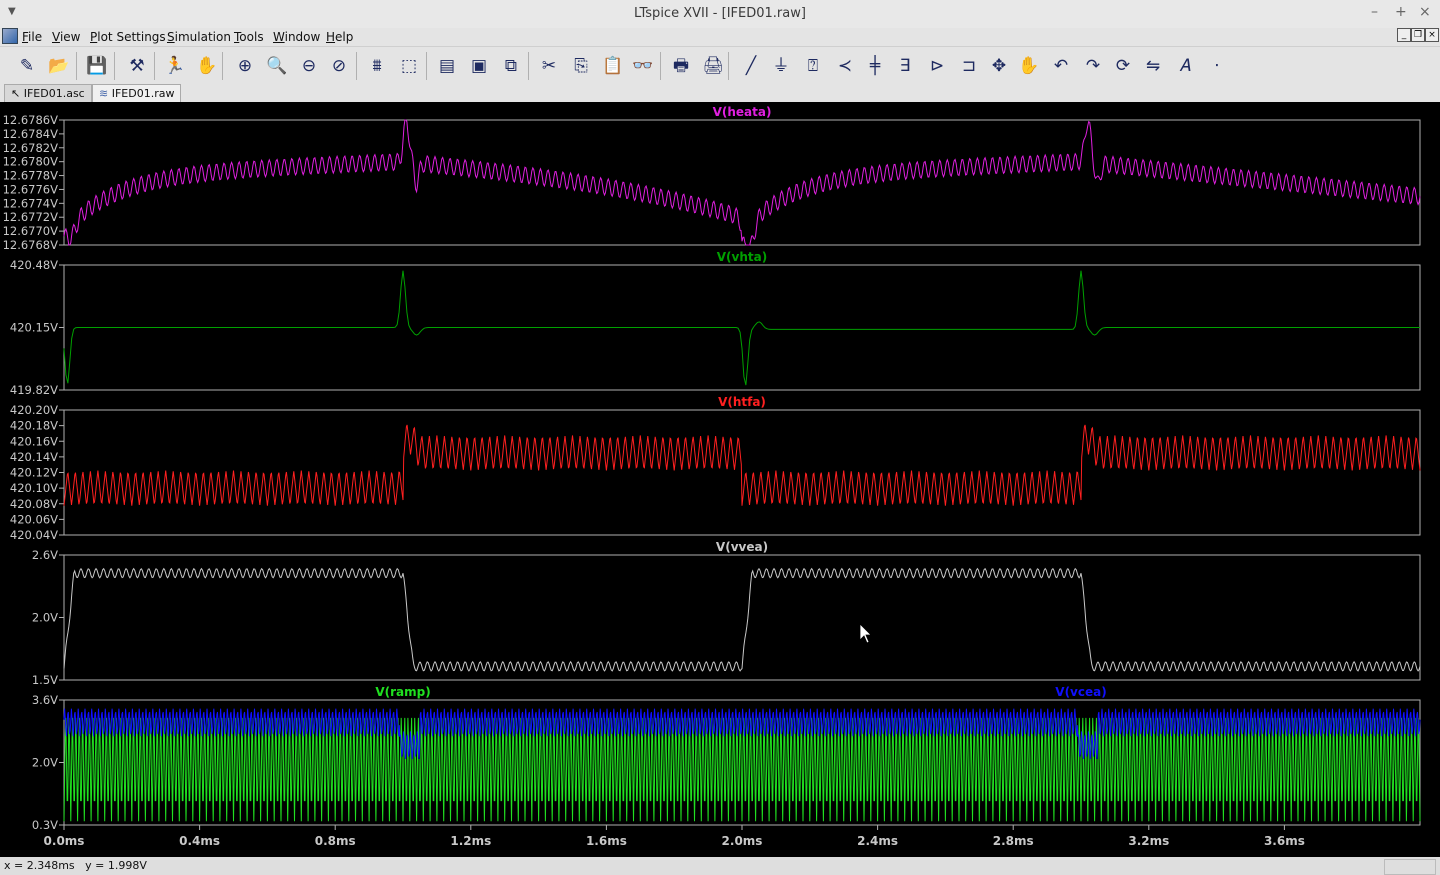 Image resolution: width=1440 pixels, height=875 pixels. What do you see at coordinates (1013, 841) in the screenshot?
I see `x-tick-label: 2.8ms` at bounding box center [1013, 841].